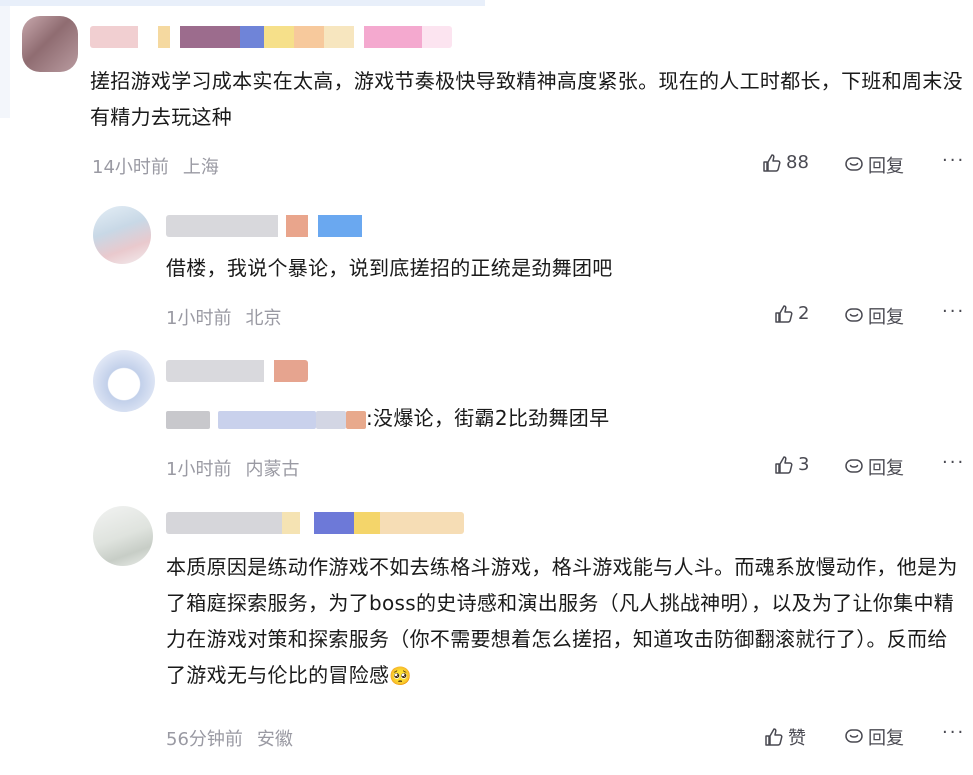 The width and height of the screenshot is (973, 775). Describe the element at coordinates (130, 167) in the screenshot. I see `comment-time: 14小时前` at that location.